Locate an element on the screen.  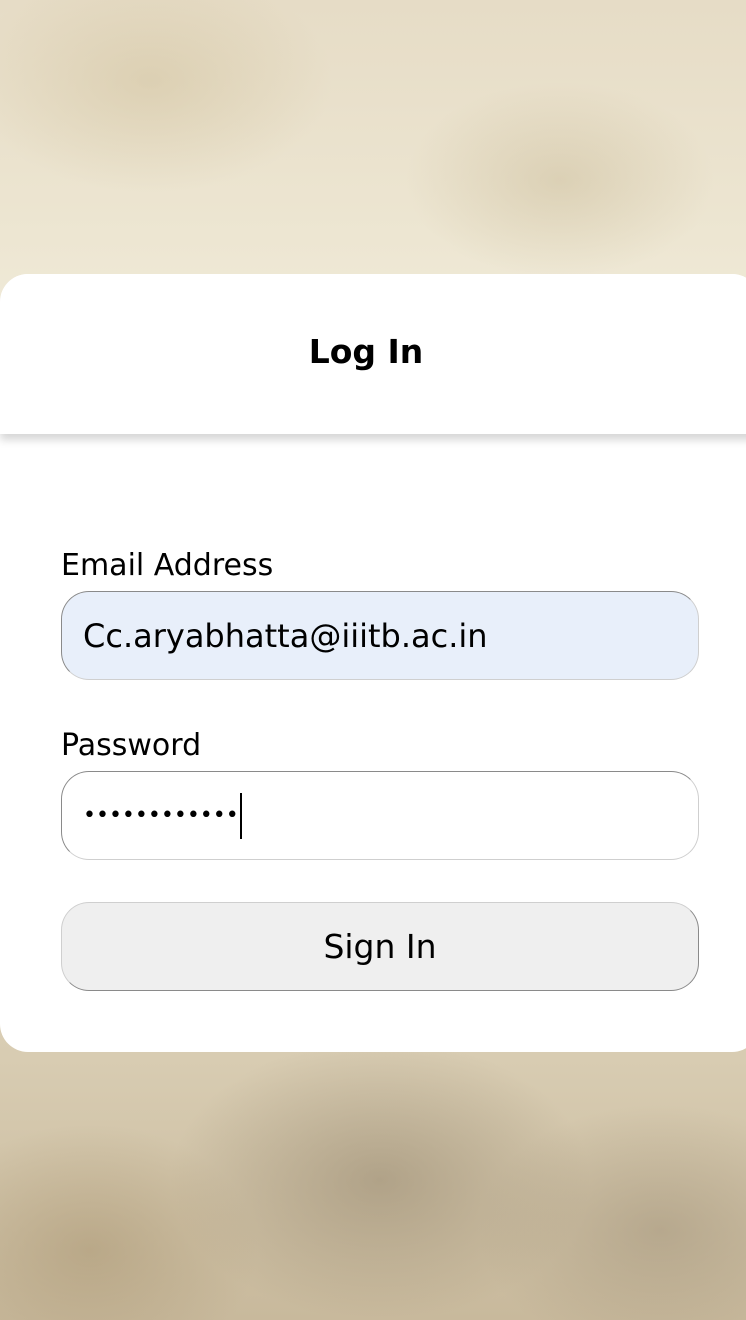
password-masked-value: •••••••••••• is located at coordinates (161, 815).